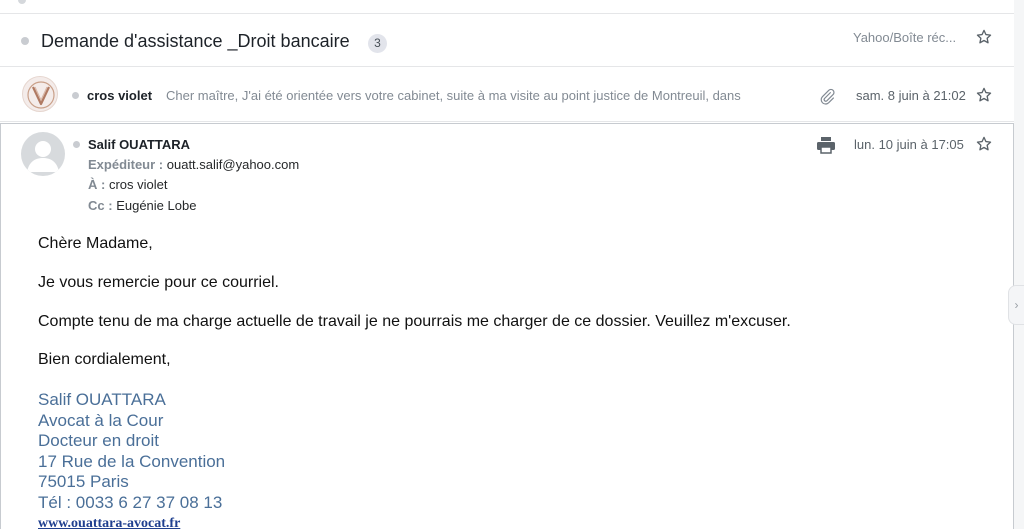  I want to click on signature-website-link: www.ouattara-avocat.fr, so click(109, 522).